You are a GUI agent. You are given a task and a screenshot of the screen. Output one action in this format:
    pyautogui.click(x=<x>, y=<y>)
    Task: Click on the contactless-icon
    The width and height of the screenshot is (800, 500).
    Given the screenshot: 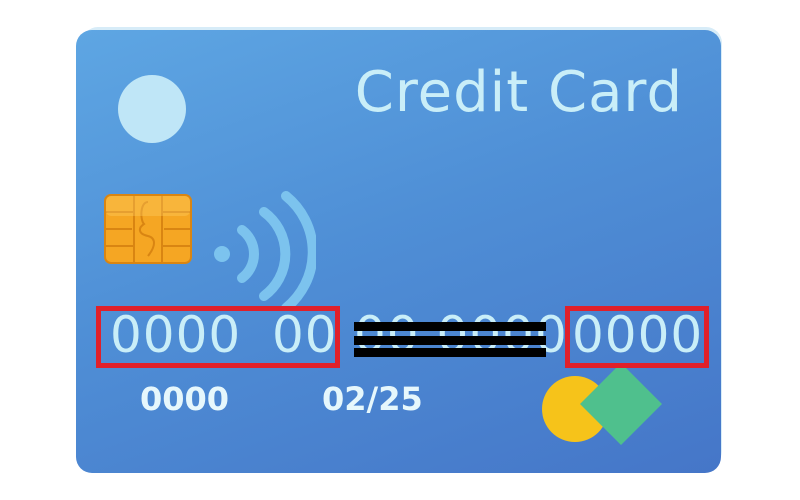 What is the action you would take?
    pyautogui.click(x=265, y=250)
    